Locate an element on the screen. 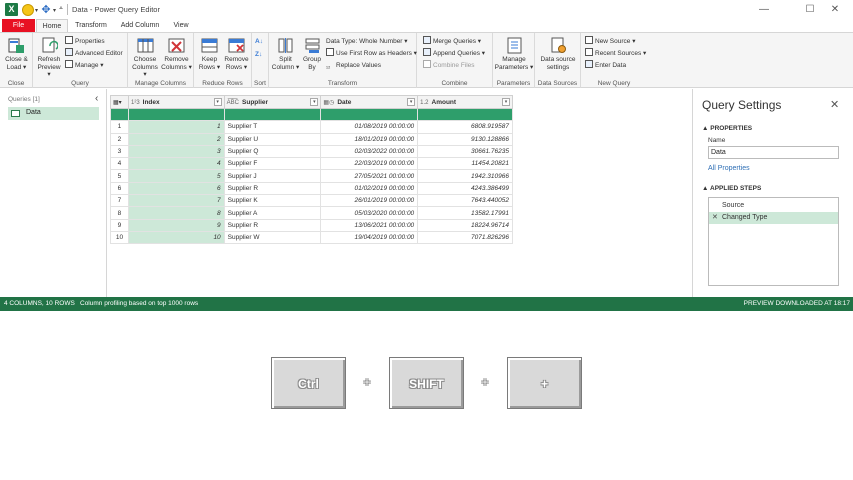 Image resolution: width=853 pixels, height=480 pixels. cell-index: 4 is located at coordinates (176, 164).